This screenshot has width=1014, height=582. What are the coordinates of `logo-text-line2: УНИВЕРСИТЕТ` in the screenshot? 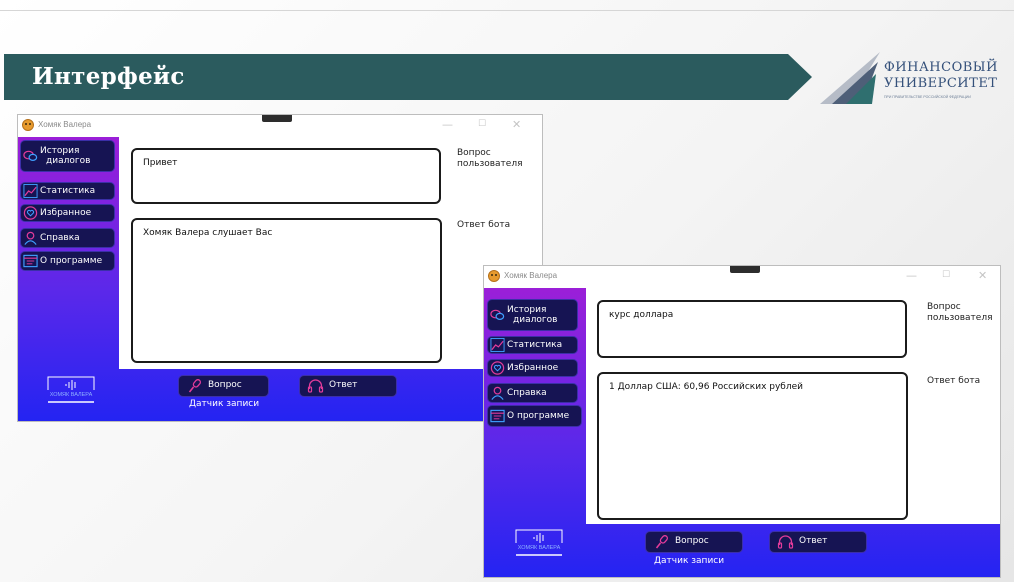 It's located at (941, 83).